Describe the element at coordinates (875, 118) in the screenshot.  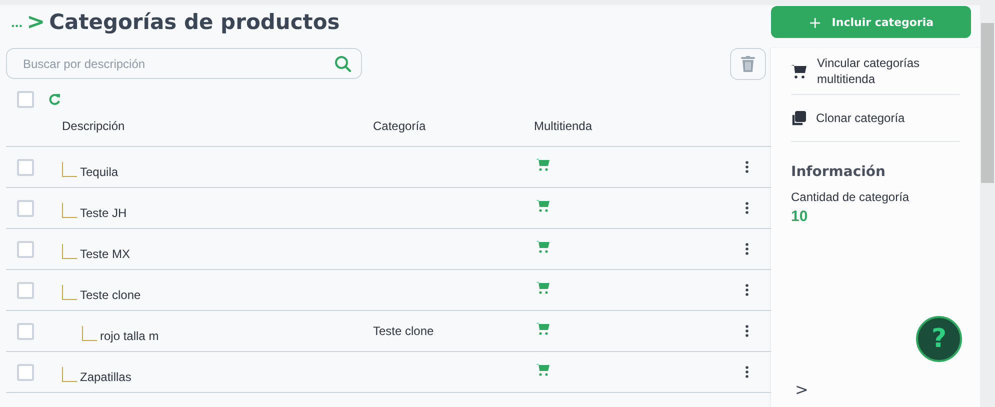
I see `action-item: Clonar categoría` at that location.